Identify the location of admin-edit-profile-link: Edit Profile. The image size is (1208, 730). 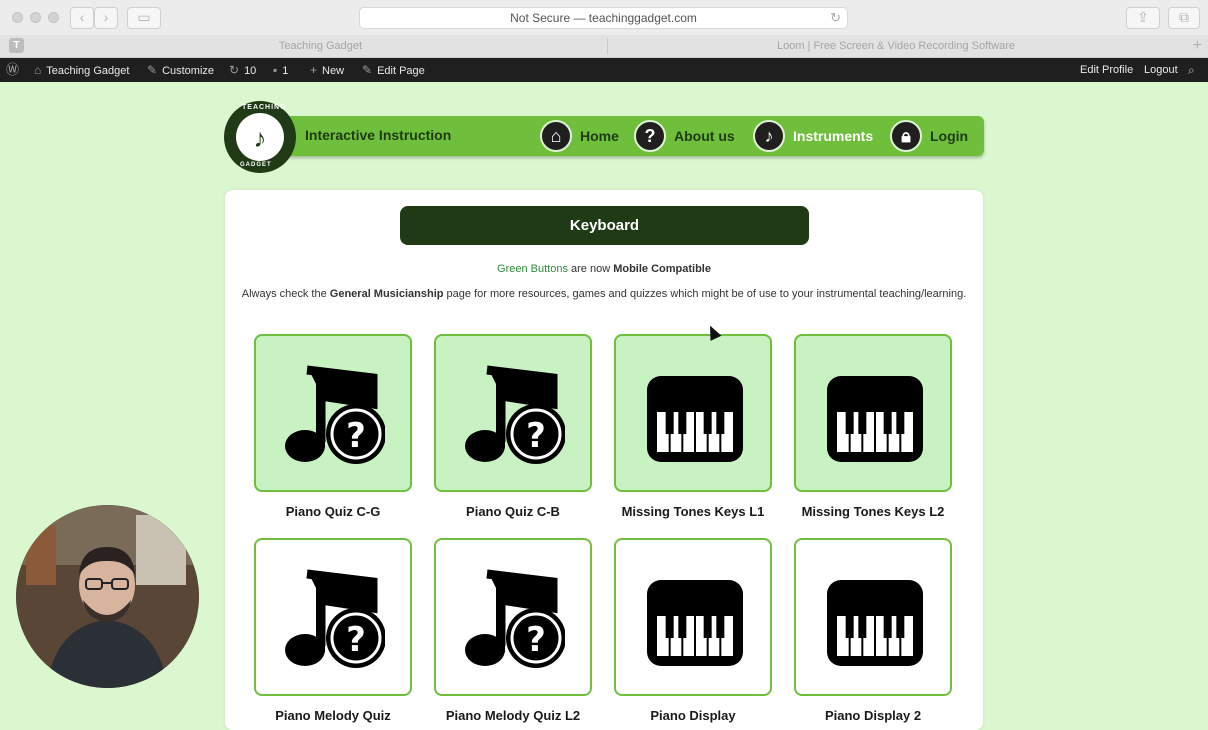
(1106, 70).